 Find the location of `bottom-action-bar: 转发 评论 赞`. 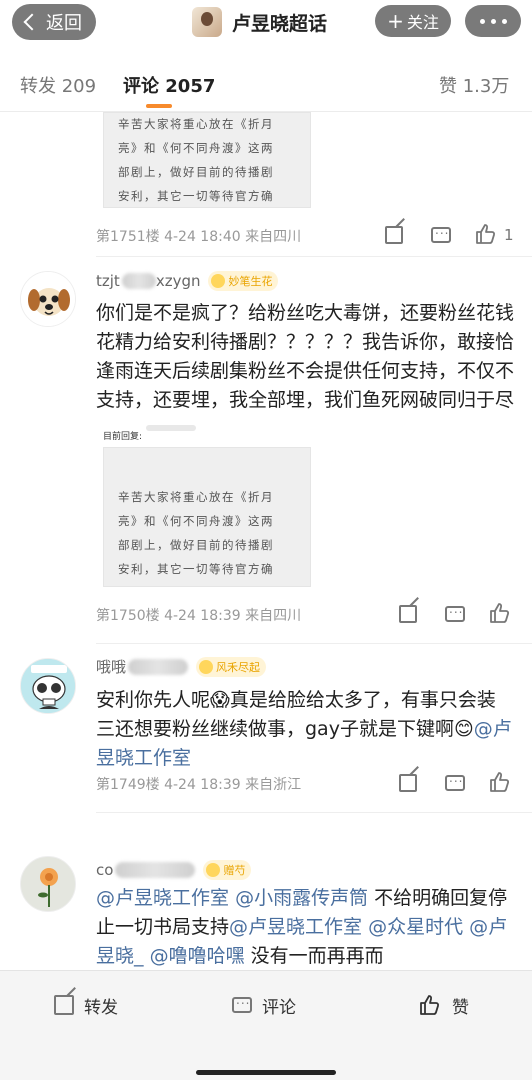

bottom-action-bar: 转发 评论 赞 is located at coordinates (266, 1025).